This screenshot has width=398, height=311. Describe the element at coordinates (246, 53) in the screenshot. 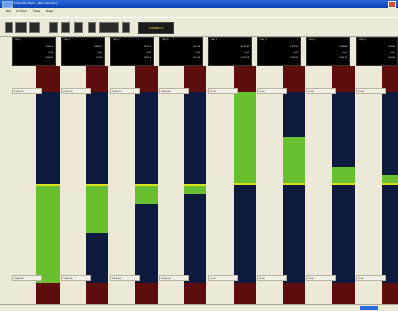

I see `channel-min-5: 0.01` at that location.